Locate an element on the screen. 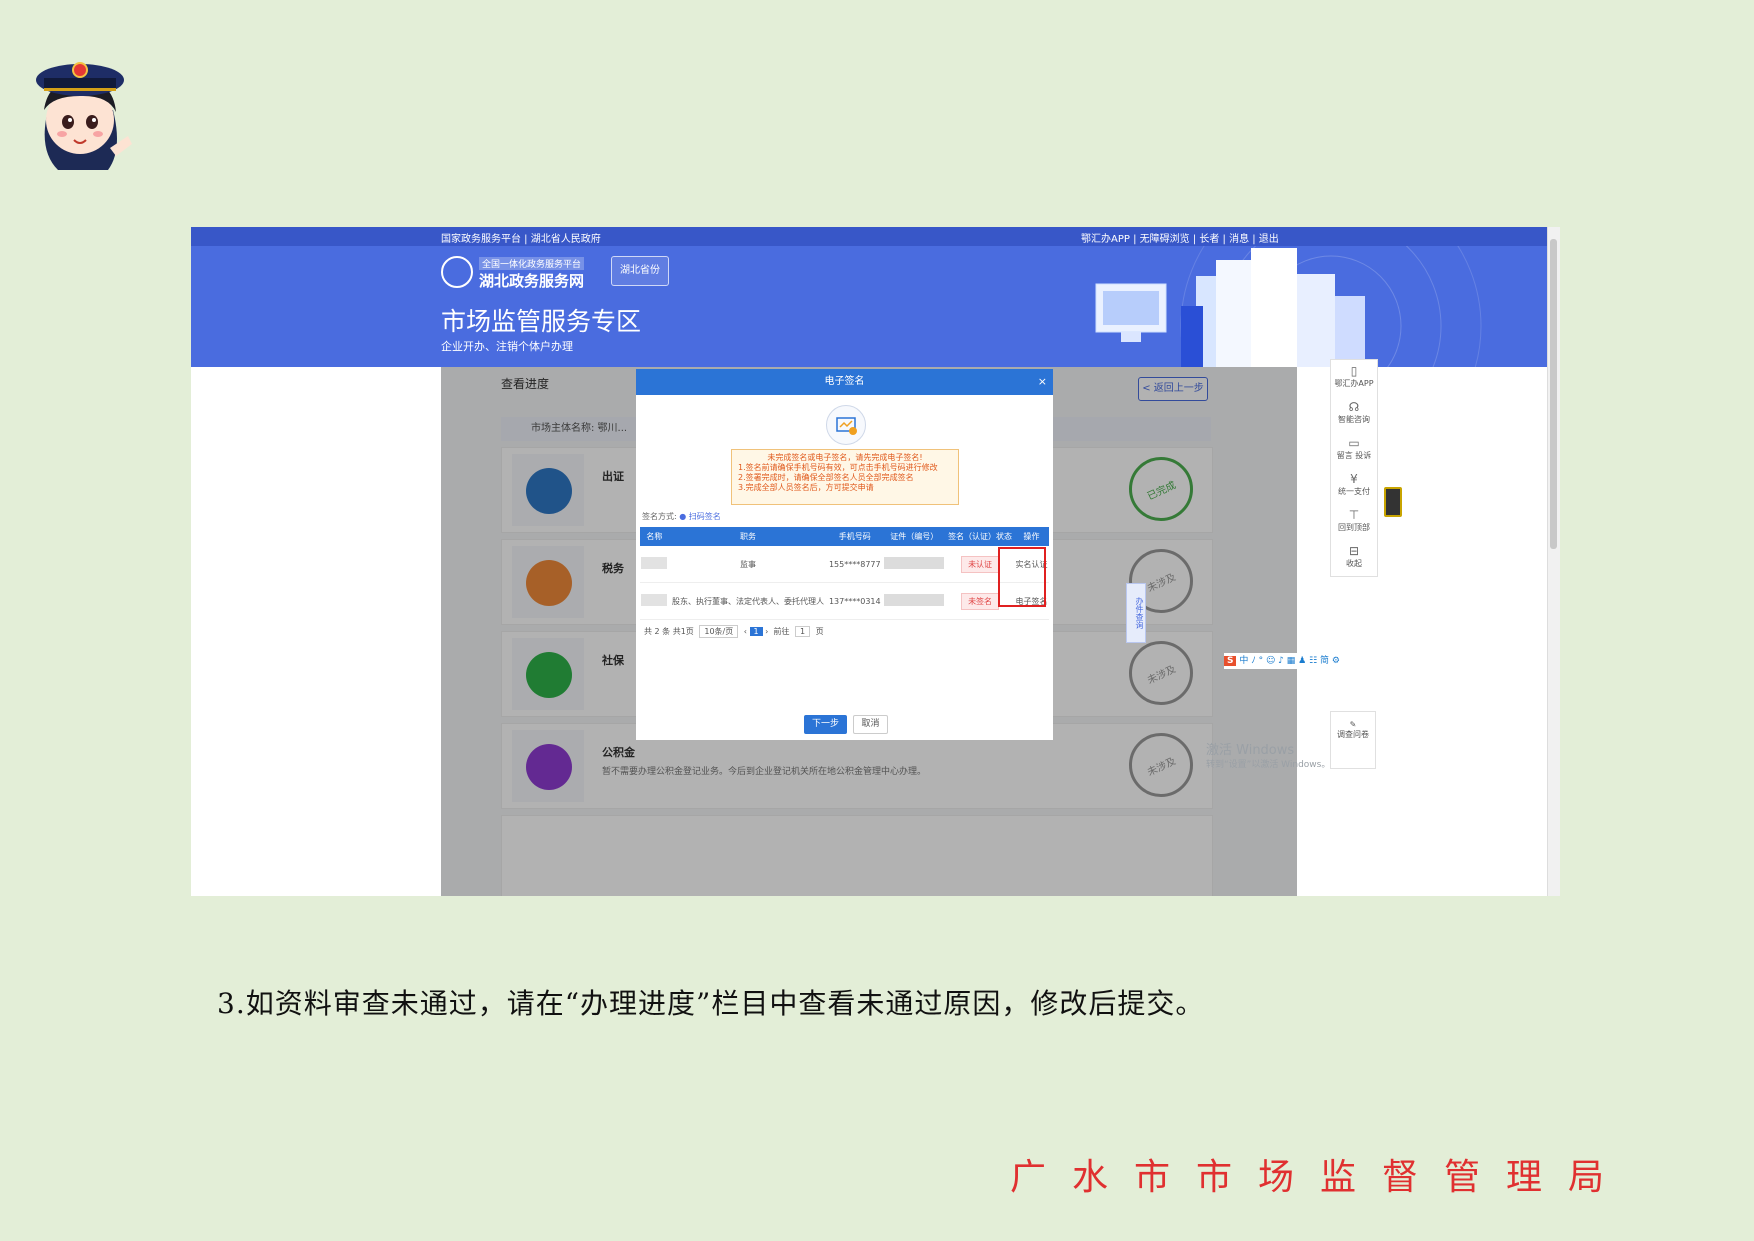  ime-logo-icon: S is located at coordinates (1230, 661).